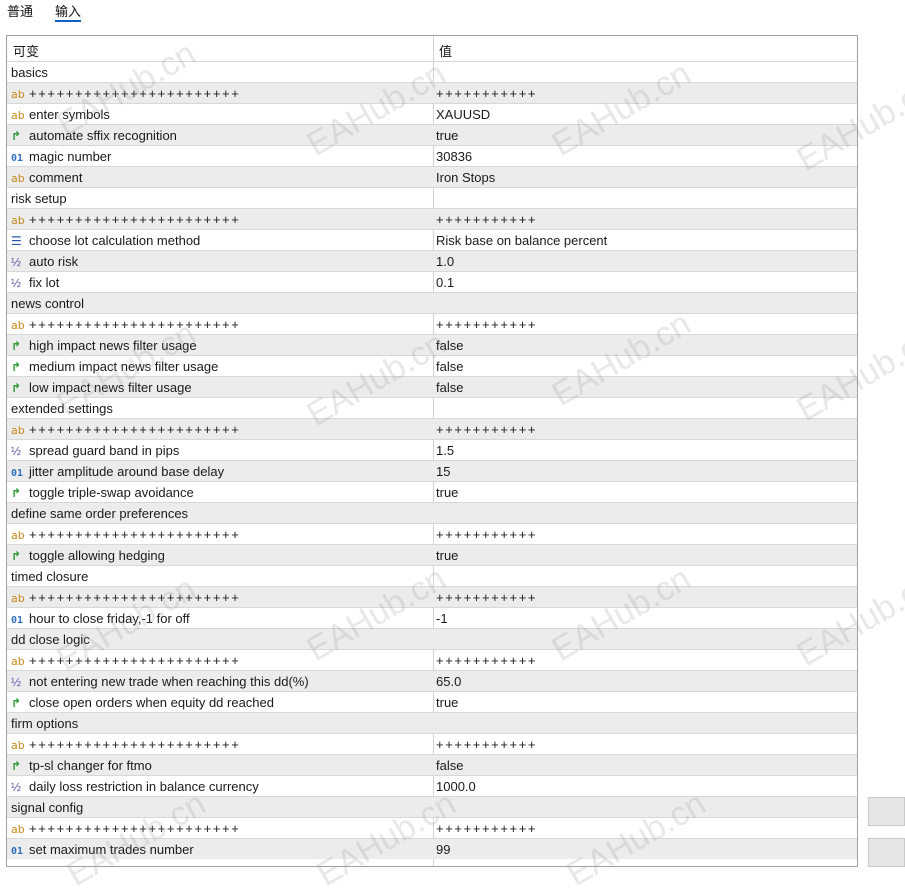 Image resolution: width=905 pixels, height=895 pixels. I want to click on value-cell: -1, so click(442, 618).